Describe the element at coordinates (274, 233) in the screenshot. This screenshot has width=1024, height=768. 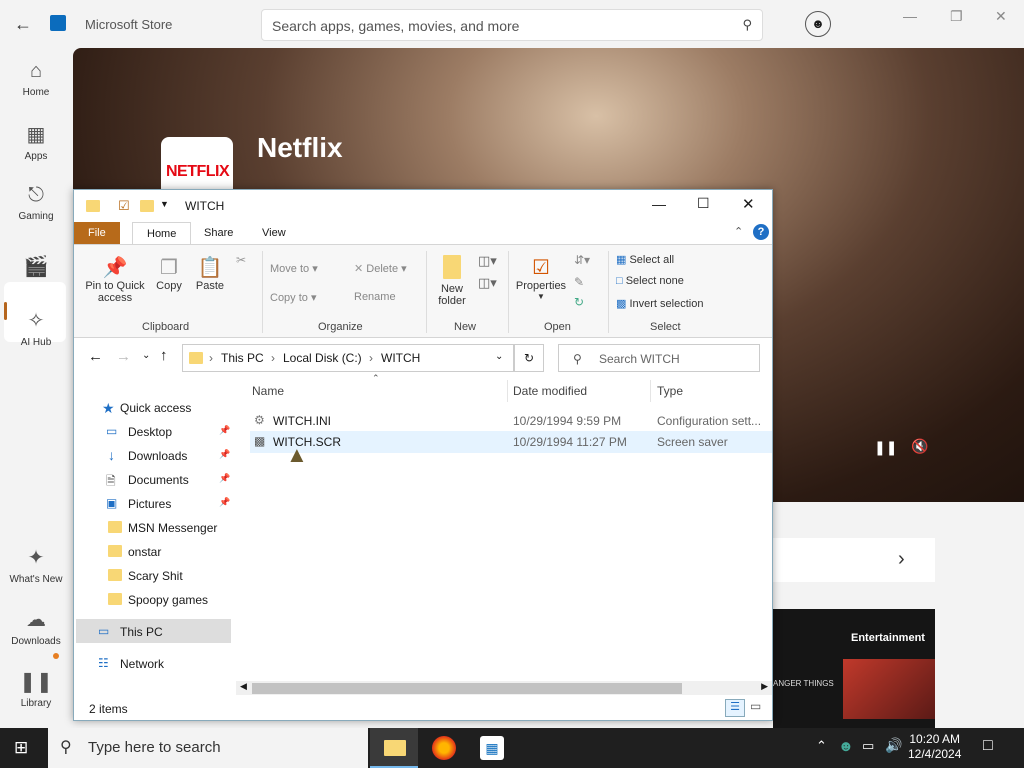
I see `tab-view: View` at that location.